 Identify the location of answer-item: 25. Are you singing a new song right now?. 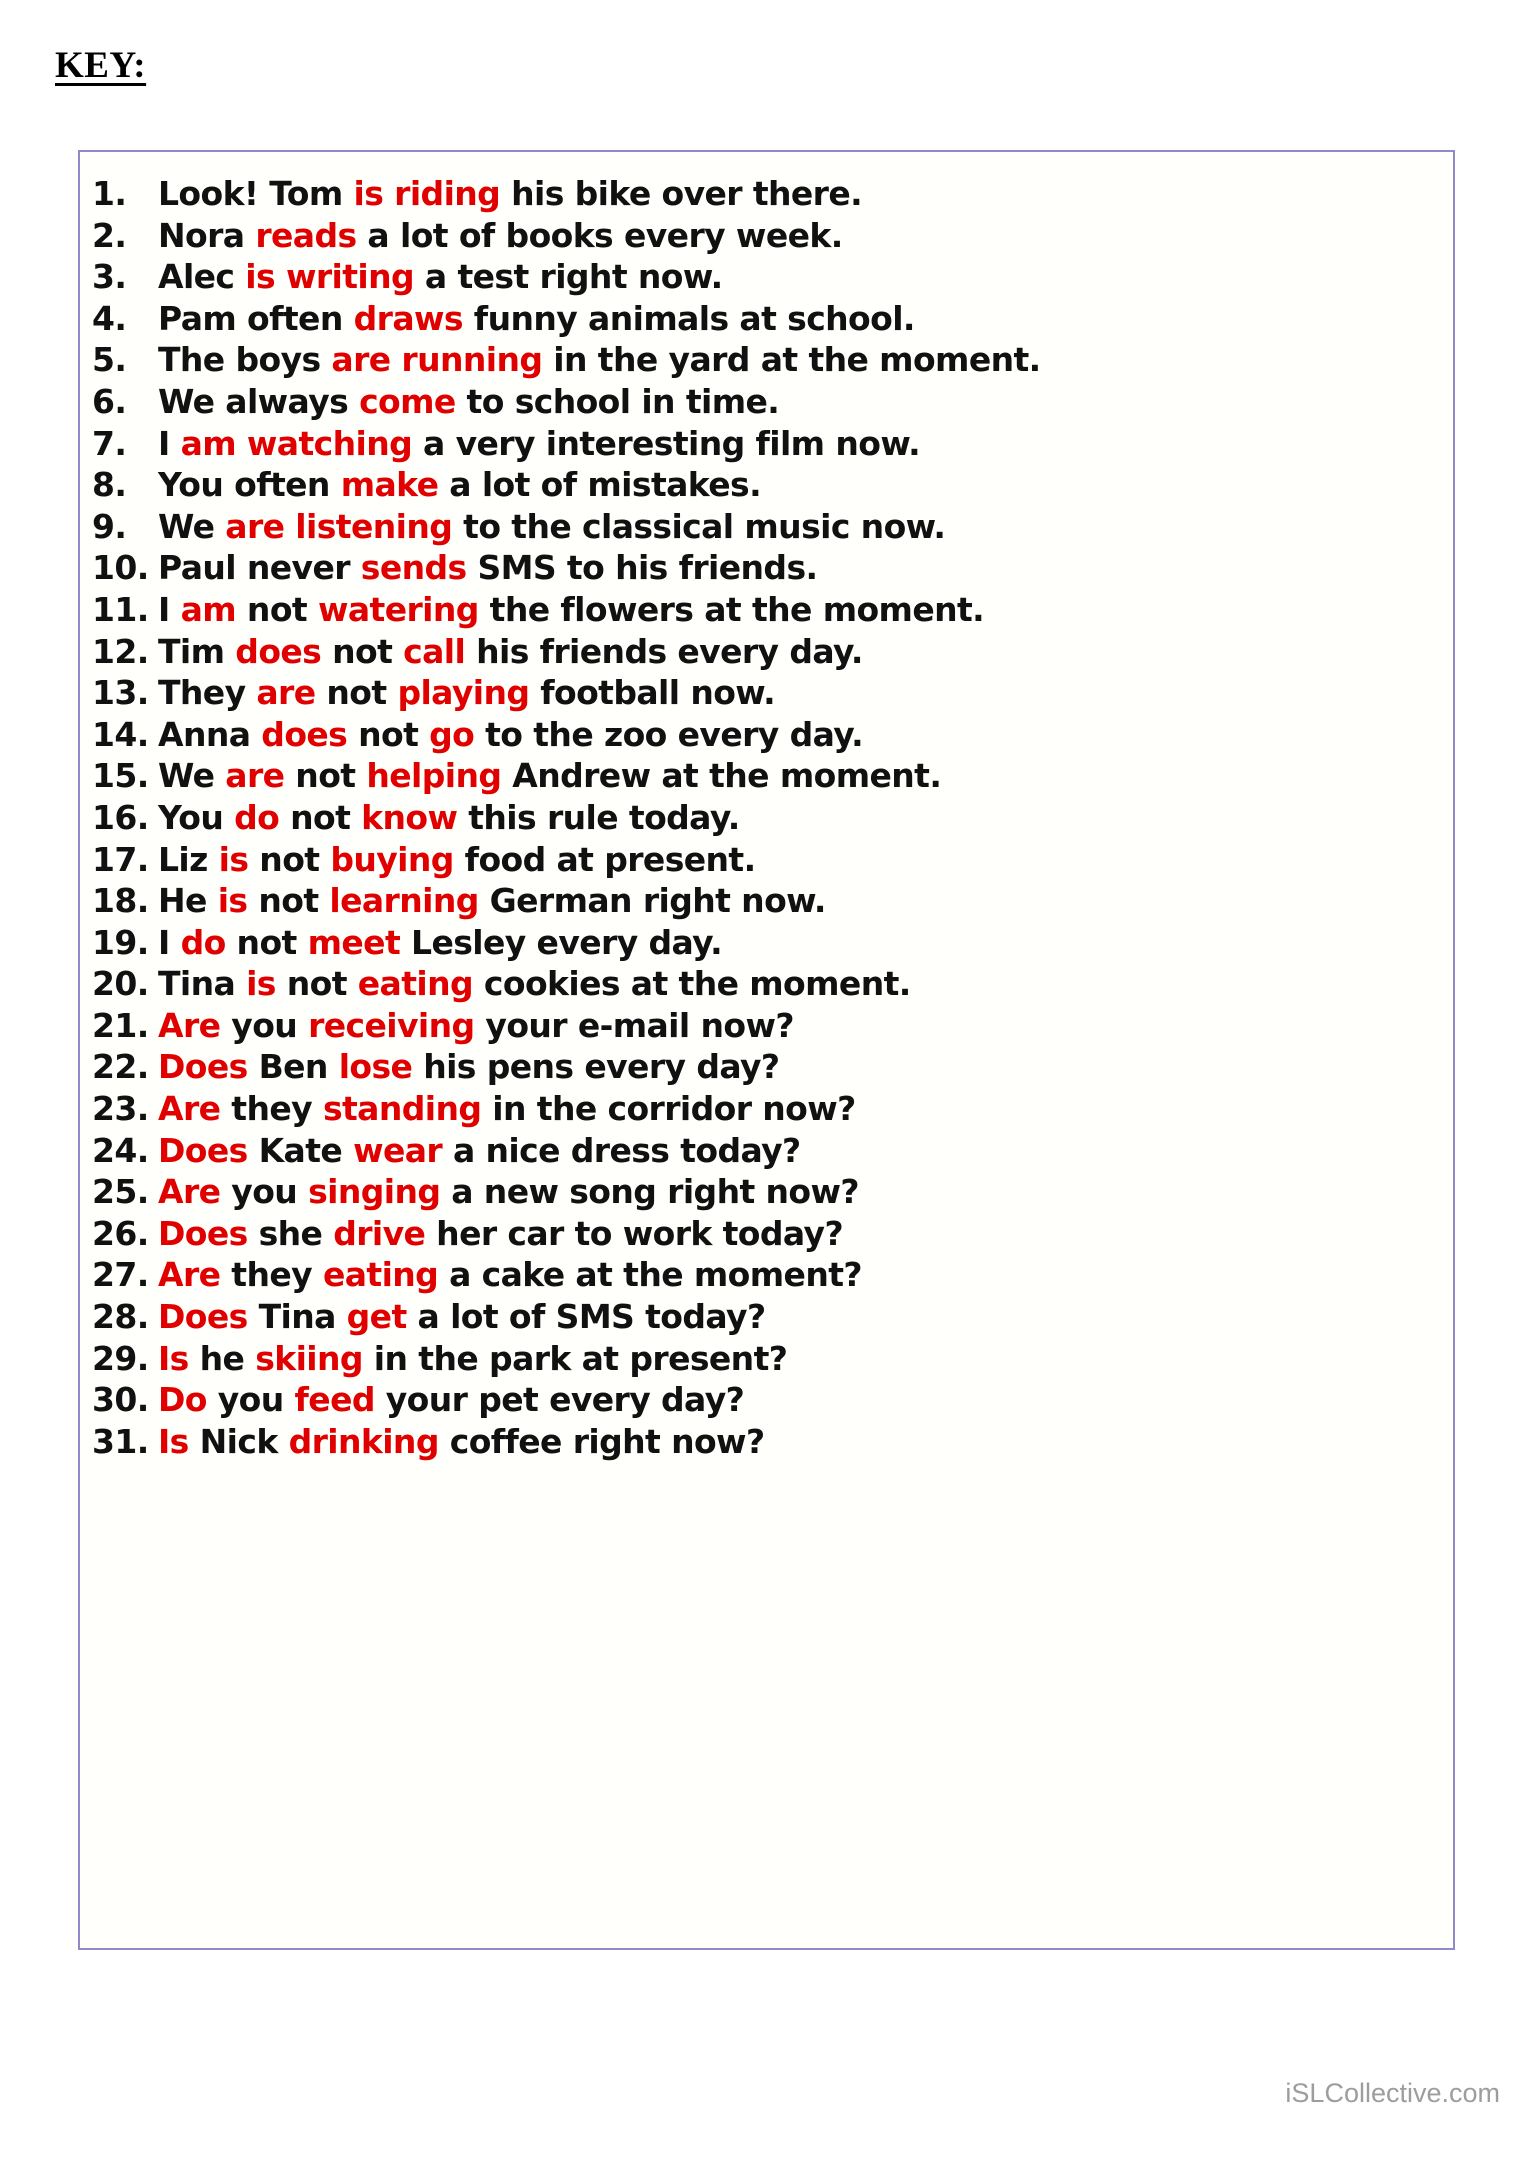
(766, 1193).